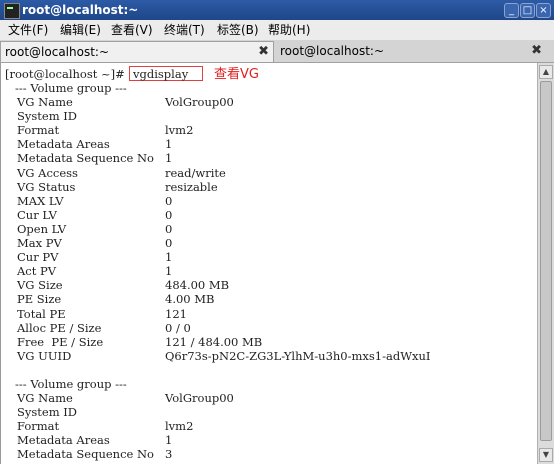  I want to click on vg-field-value: read/write, so click(195, 172).